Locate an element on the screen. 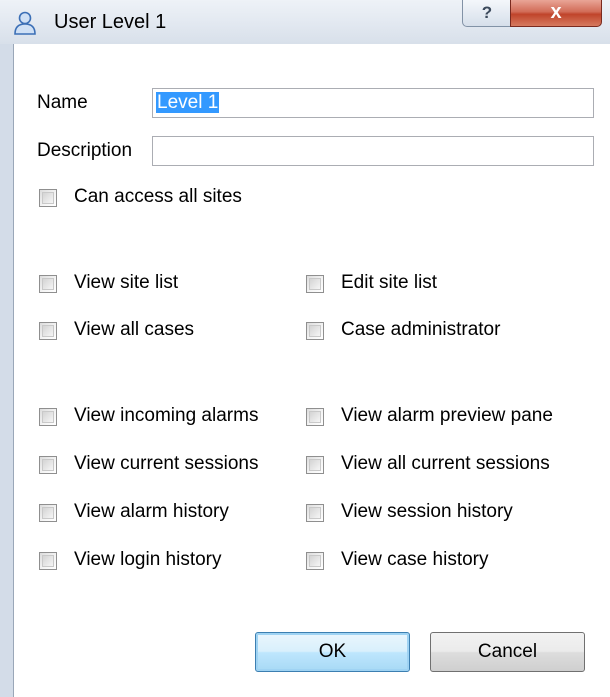  name-label: Name is located at coordinates (62, 102).